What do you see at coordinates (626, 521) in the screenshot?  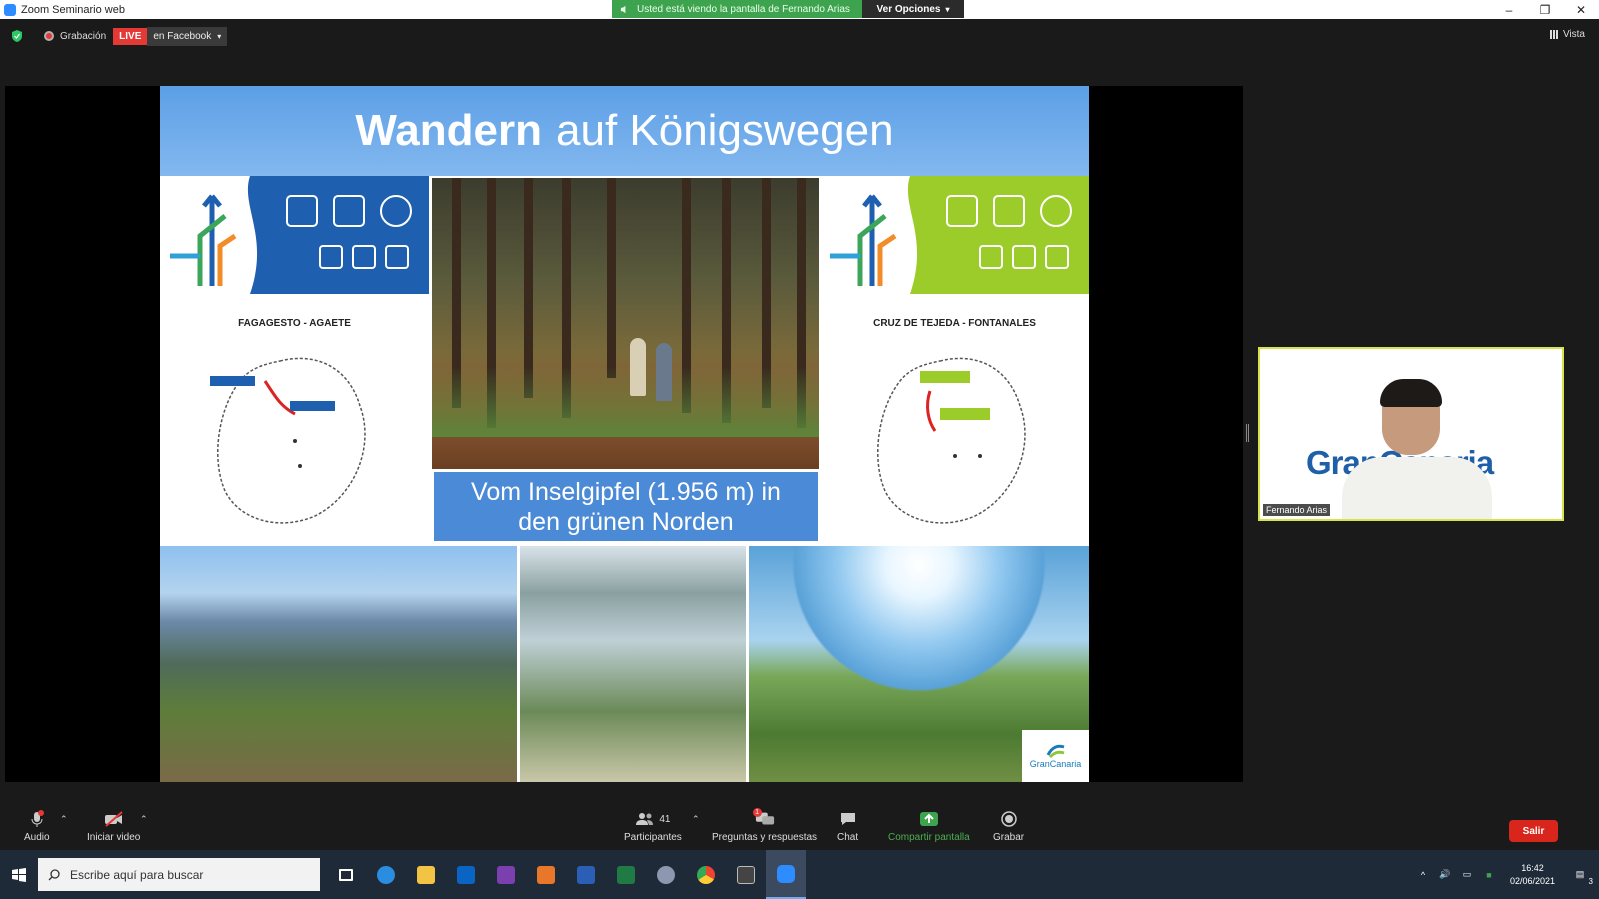 I see `caption-line-2: den grünen Norden` at bounding box center [626, 521].